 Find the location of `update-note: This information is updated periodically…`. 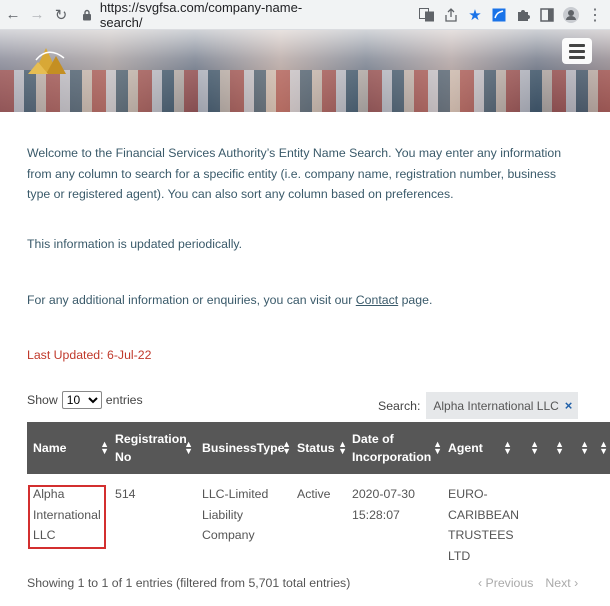

update-note: This information is updated periodically… is located at coordinates (135, 244).